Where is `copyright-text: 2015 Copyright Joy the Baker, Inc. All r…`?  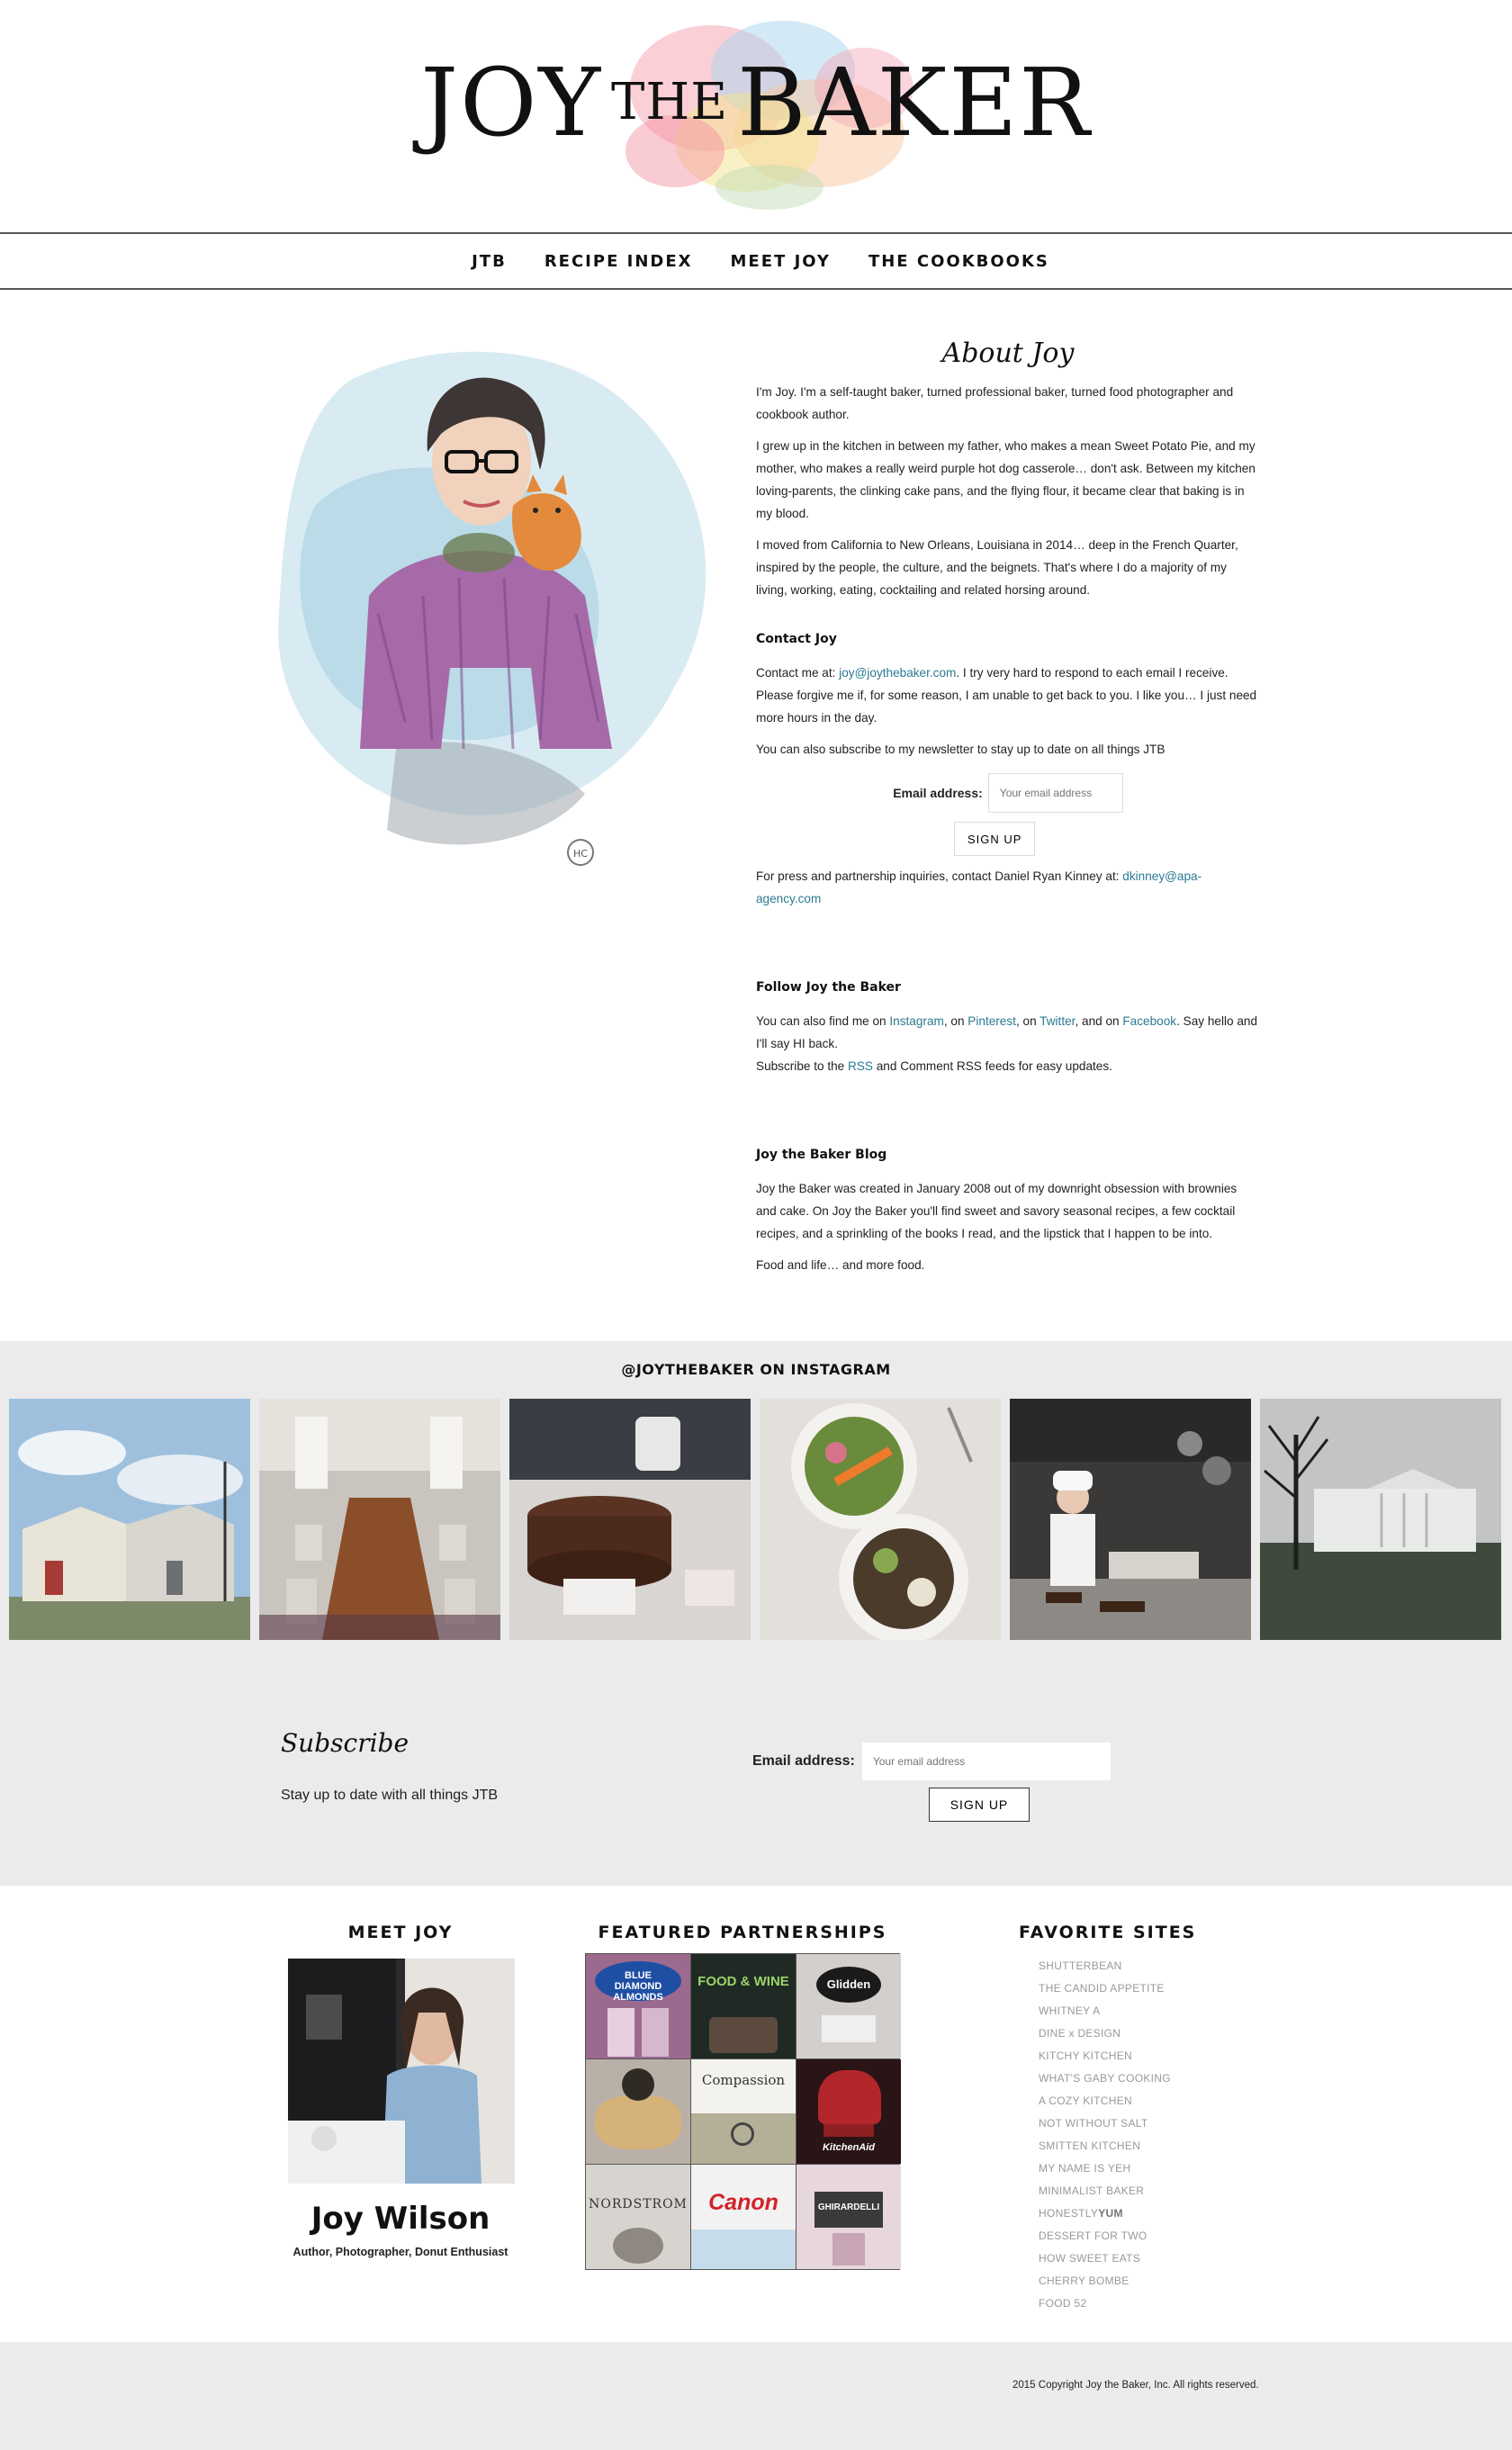
copyright-text: 2015 Copyright Joy the Baker, Inc. All r… is located at coordinates (1135, 2385).